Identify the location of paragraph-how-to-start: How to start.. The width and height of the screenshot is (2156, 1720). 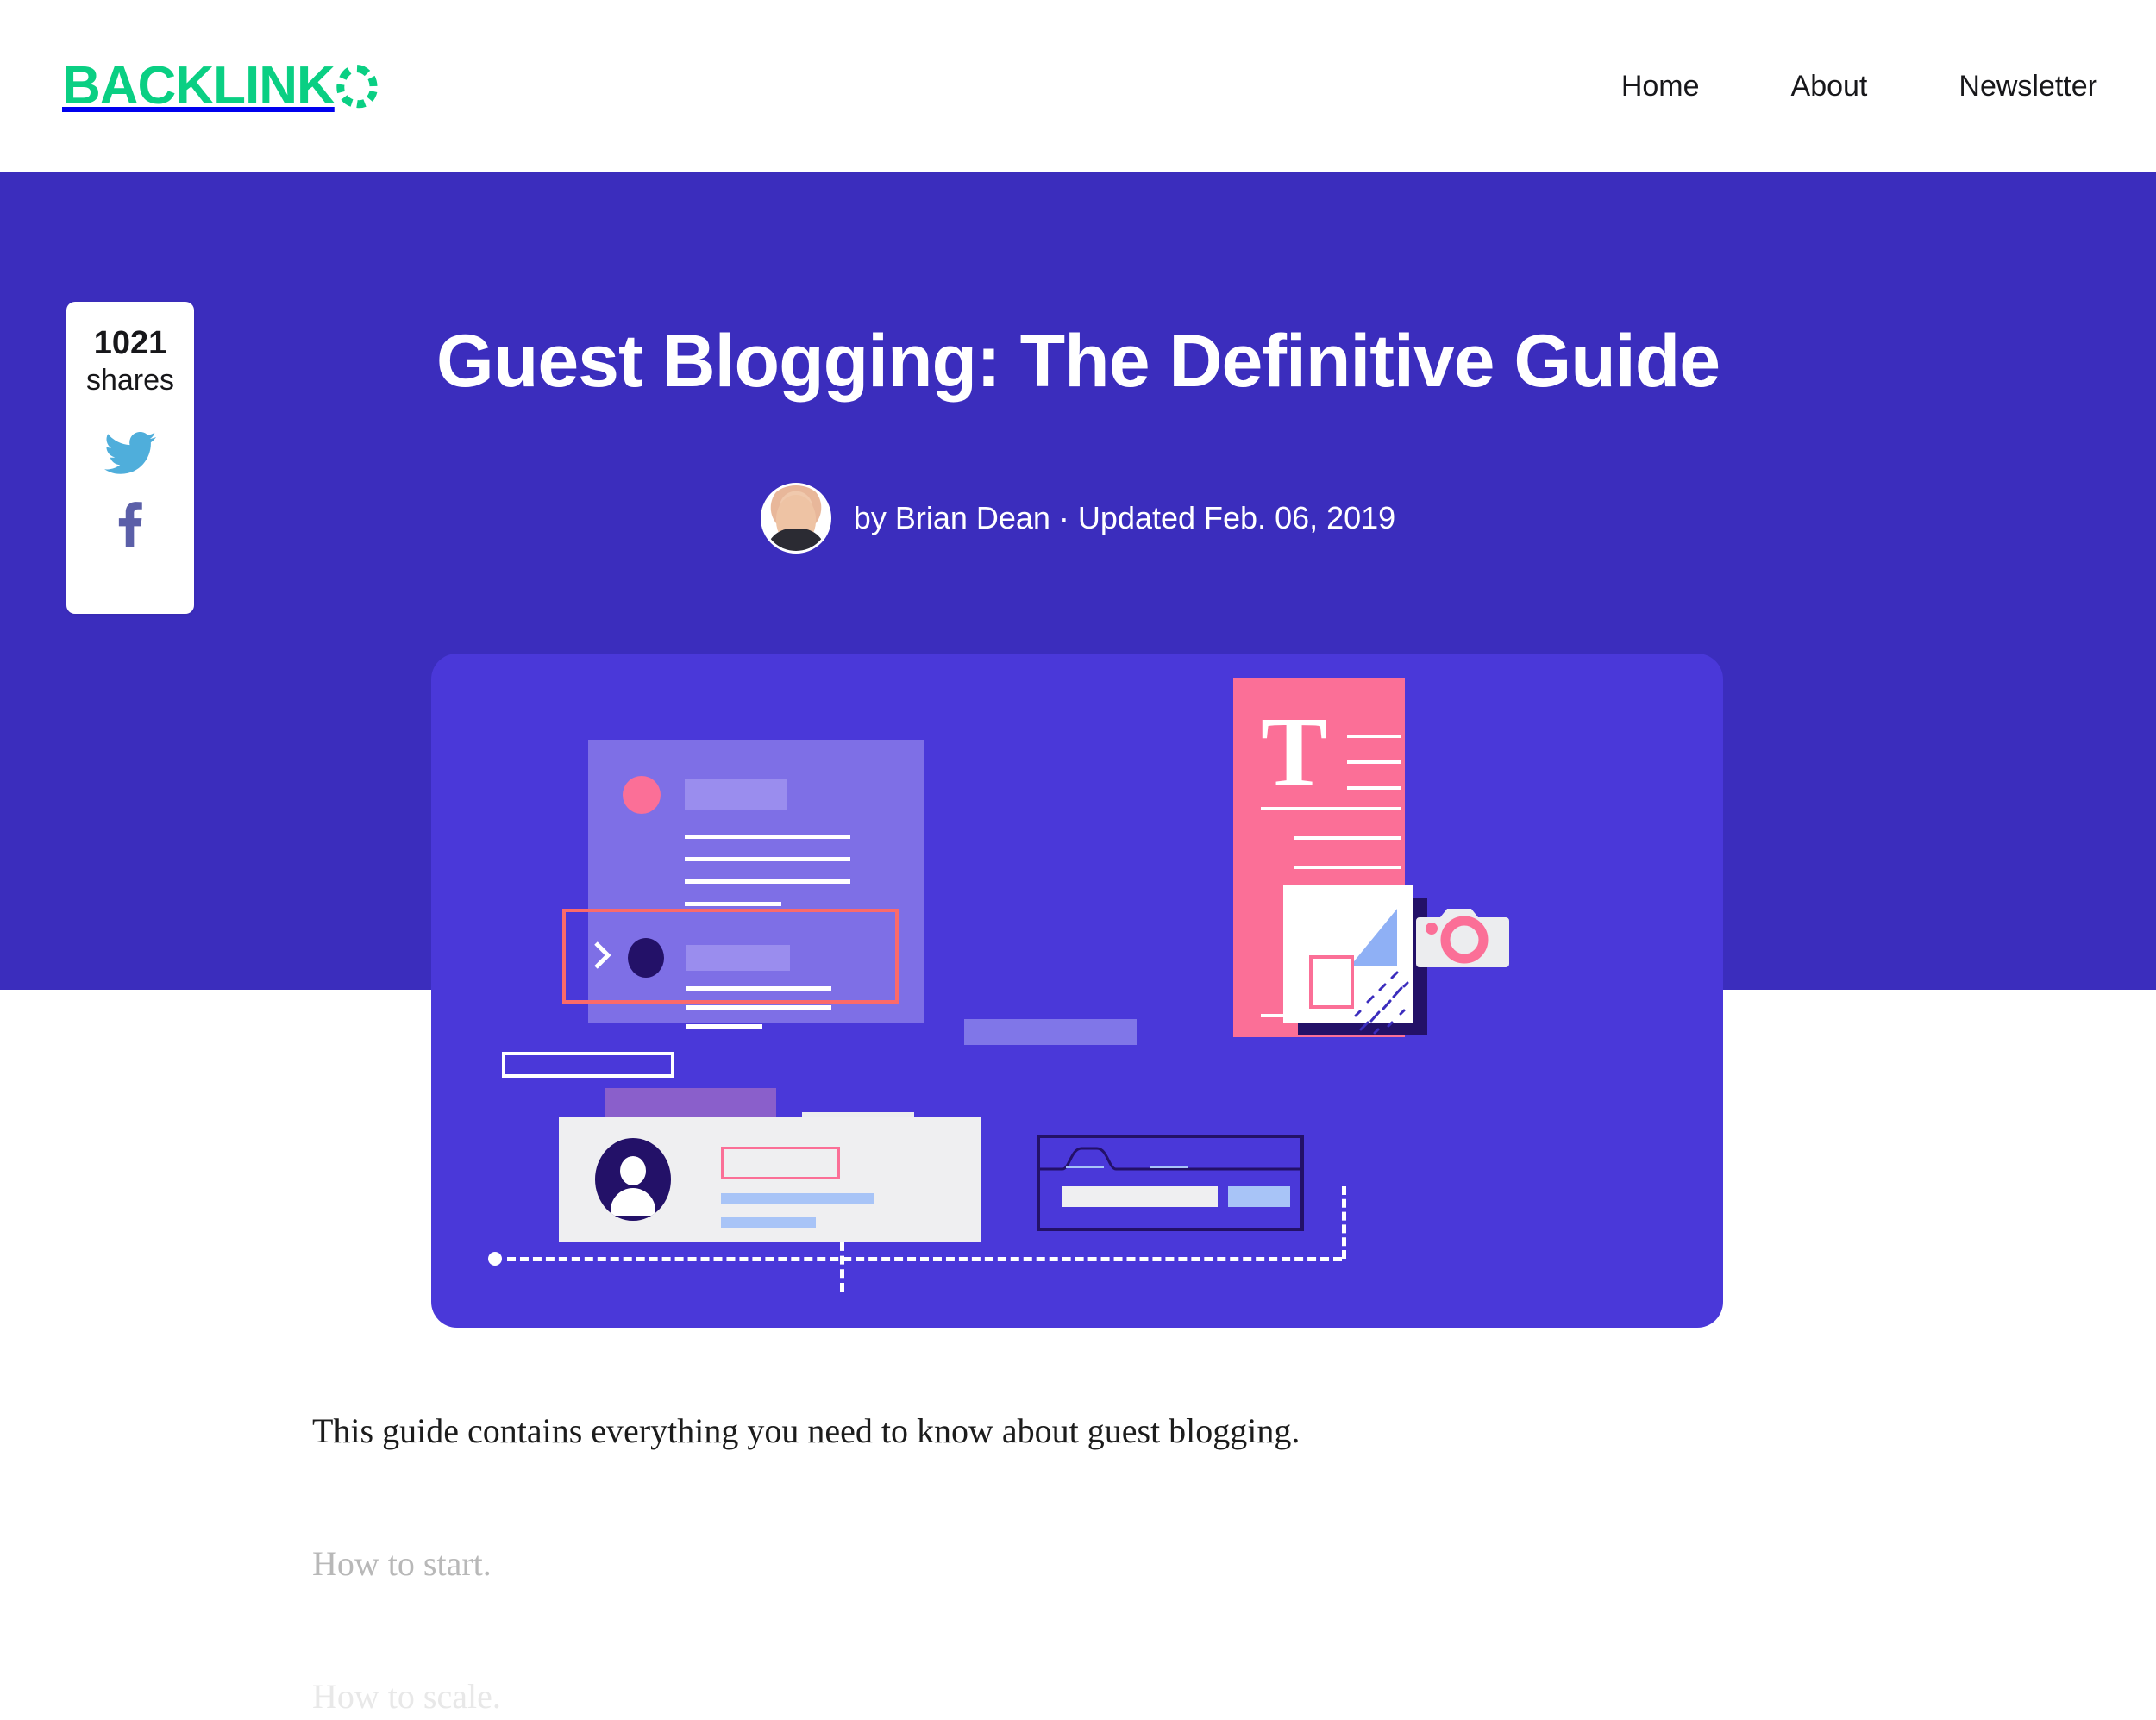
(402, 1563).